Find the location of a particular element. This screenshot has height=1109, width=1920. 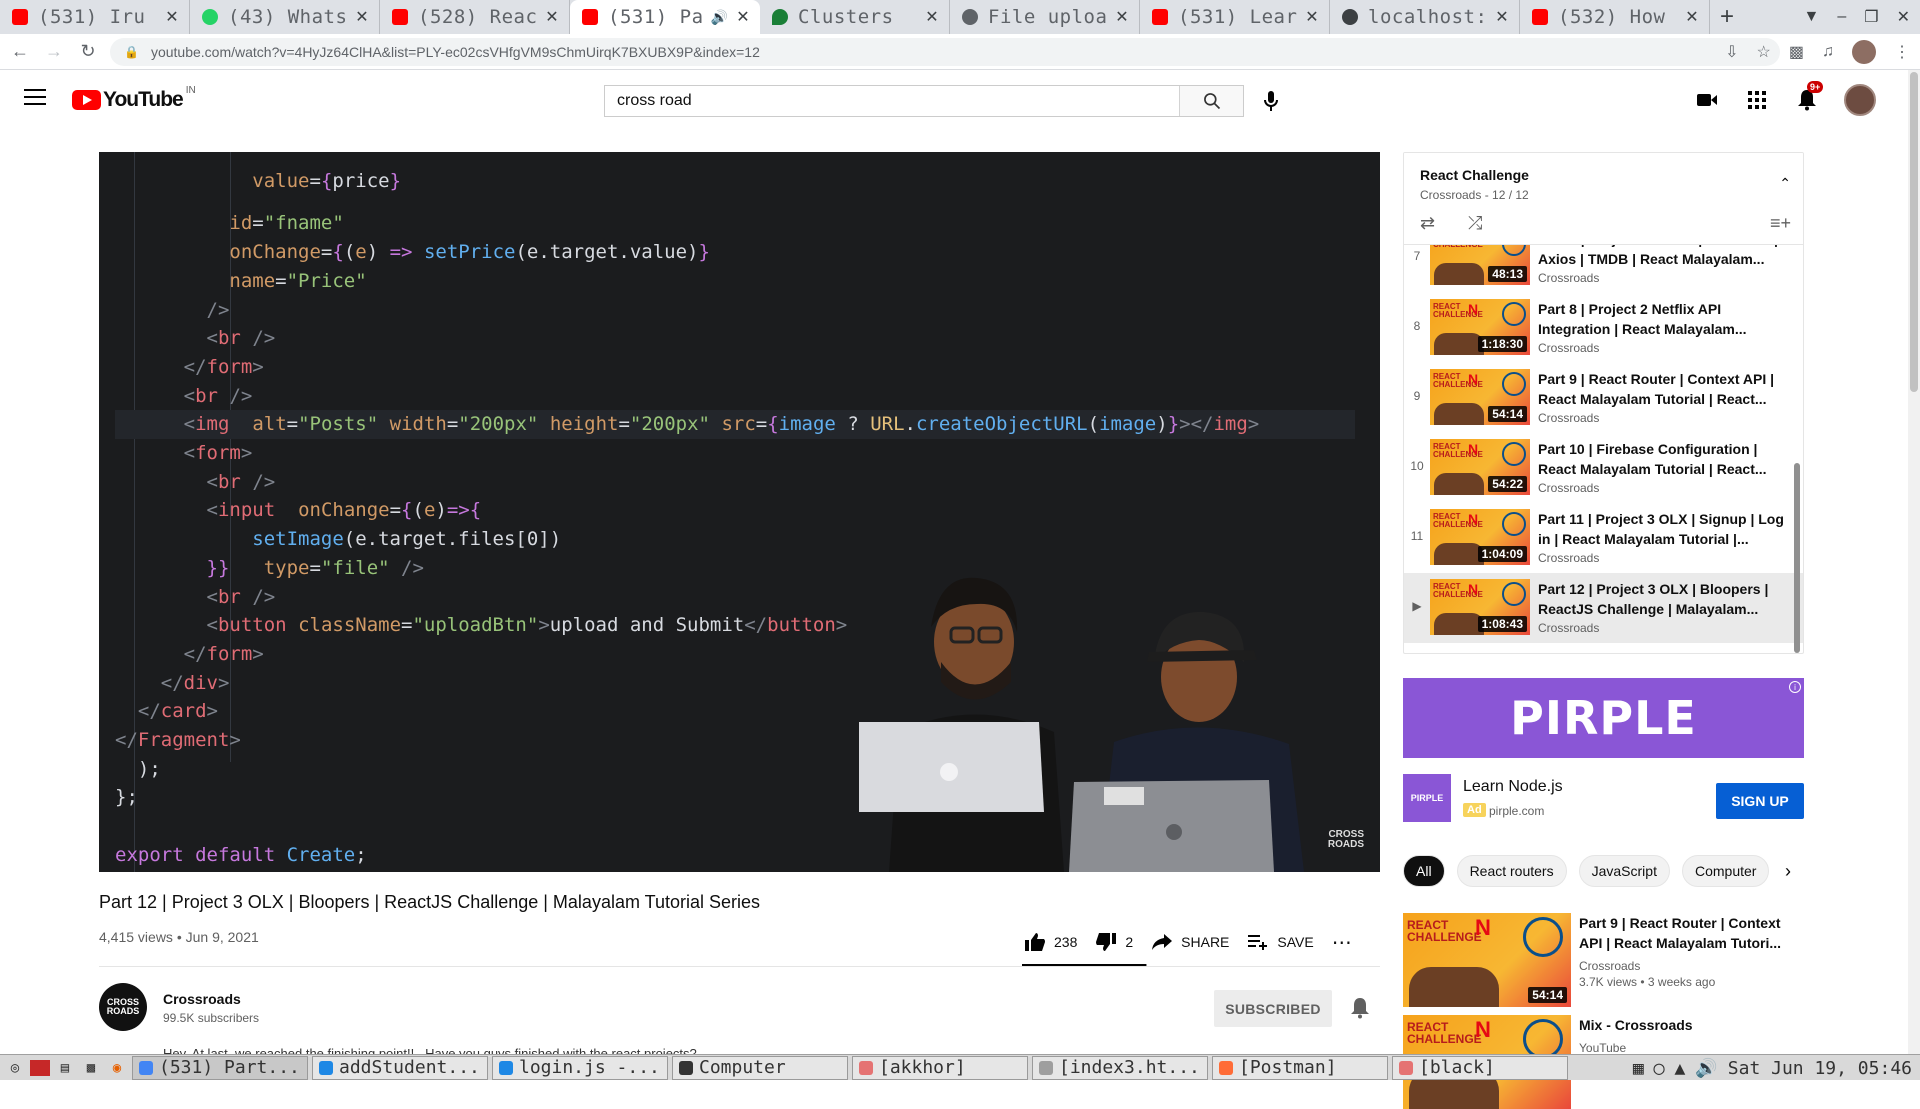

new-tab-button: + is located at coordinates (1727, 17).